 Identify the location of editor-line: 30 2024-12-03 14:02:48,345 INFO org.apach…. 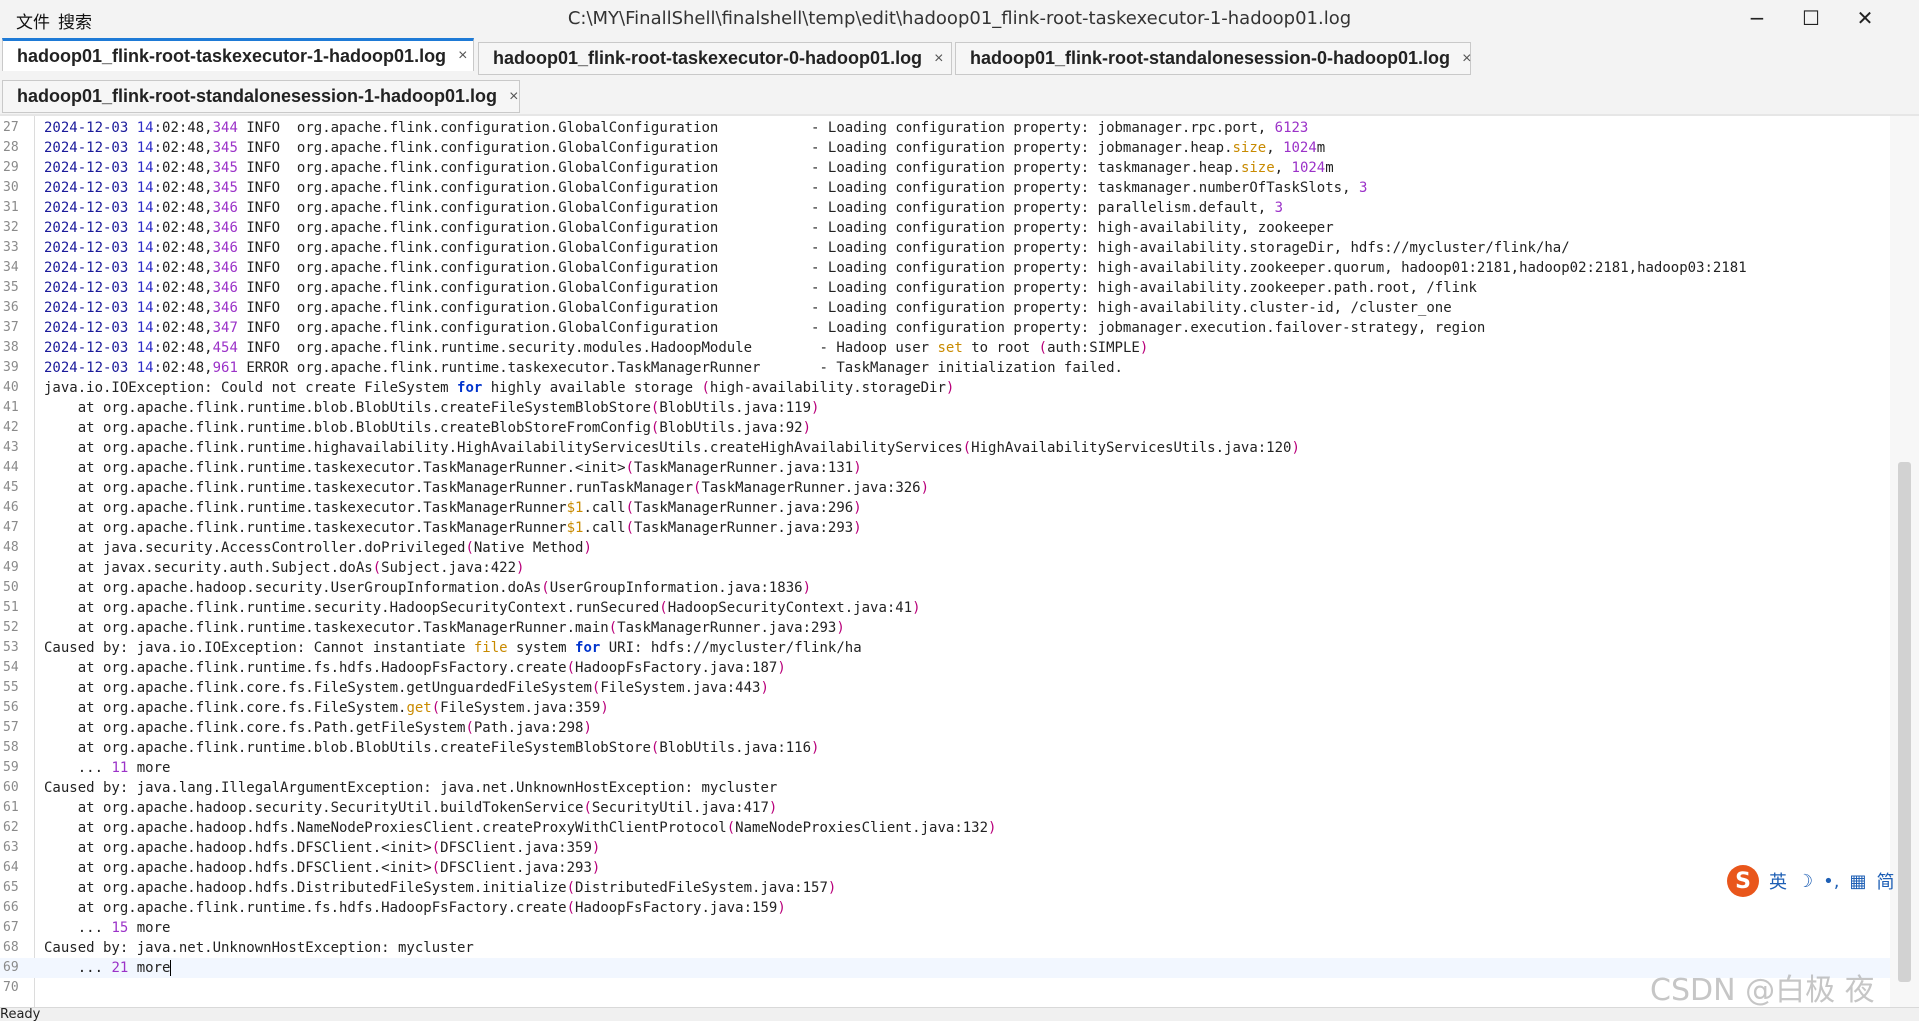
(945, 188).